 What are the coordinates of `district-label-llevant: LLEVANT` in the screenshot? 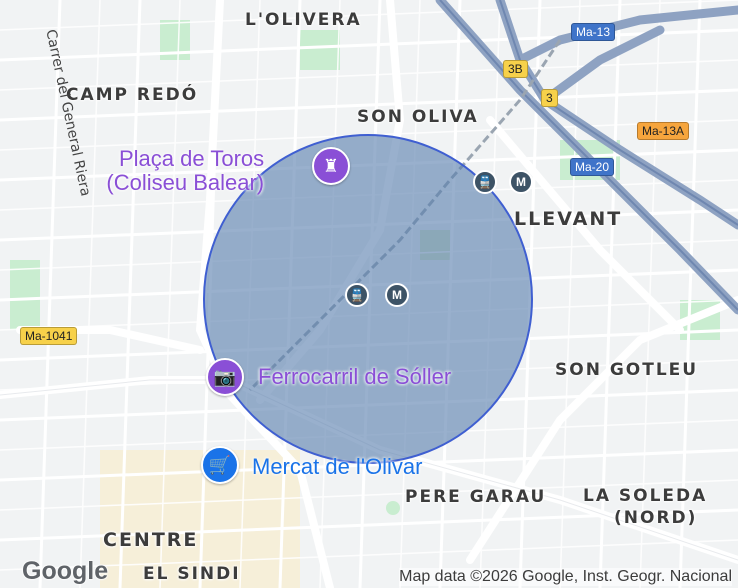 It's located at (568, 219).